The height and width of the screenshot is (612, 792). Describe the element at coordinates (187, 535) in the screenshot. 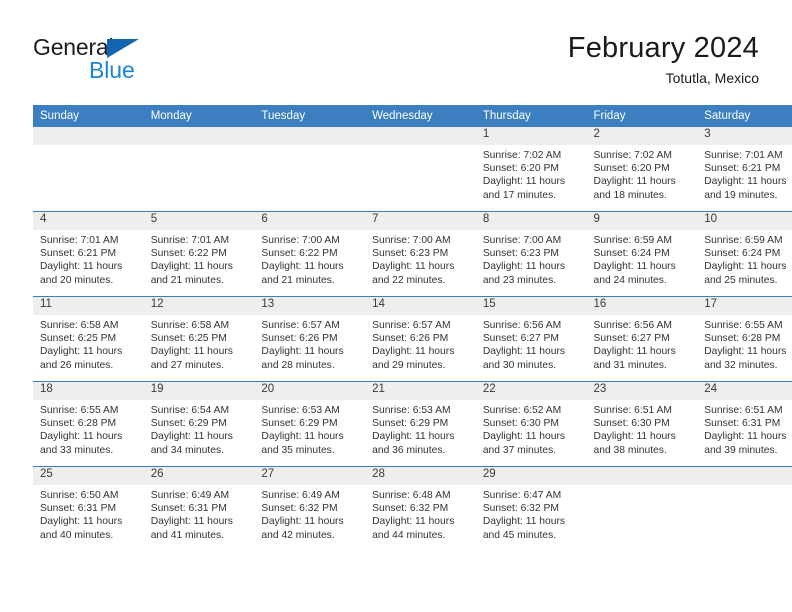

I see `daylight-text: and 41 minutes.` at that location.